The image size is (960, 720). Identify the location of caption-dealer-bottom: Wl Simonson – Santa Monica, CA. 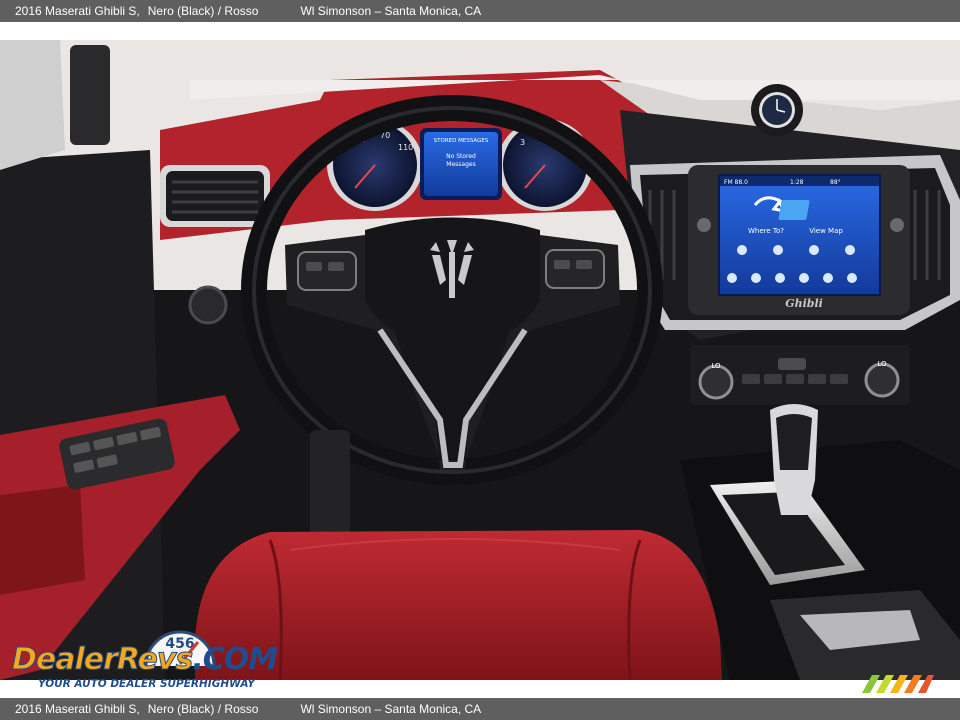
(391, 709).